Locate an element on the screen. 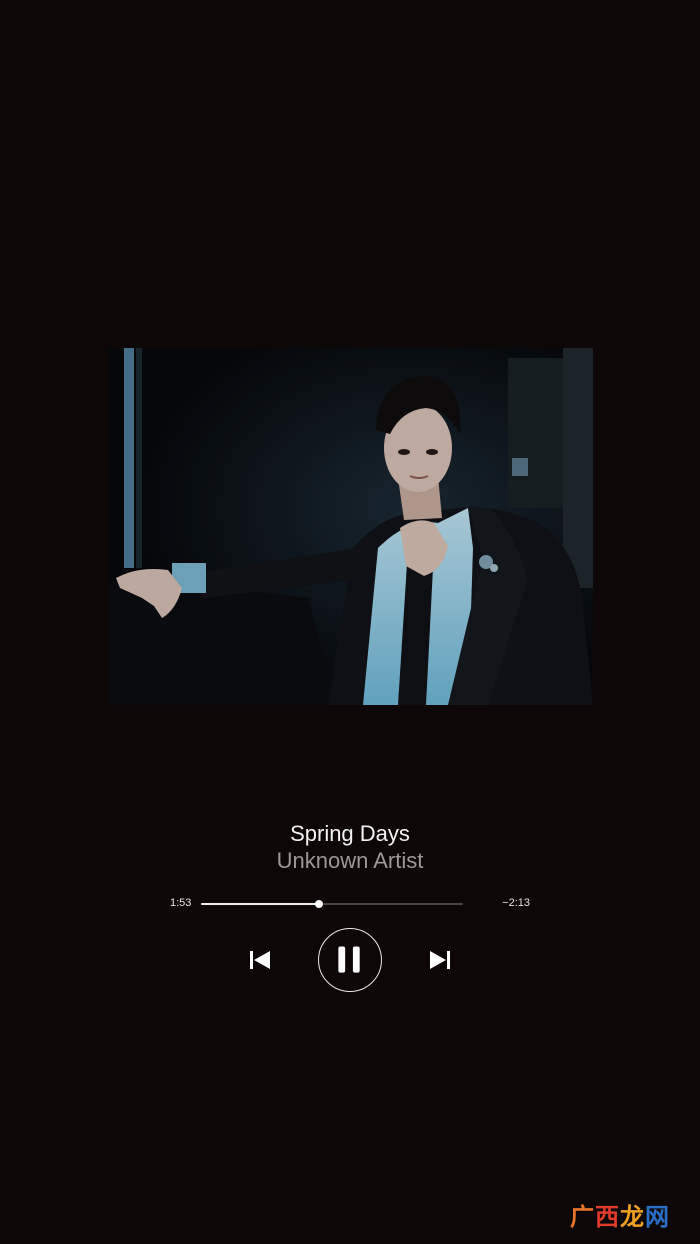 This screenshot has width=700, height=1244. track-info: Spring Days Unknown Artist is located at coordinates (350, 847).